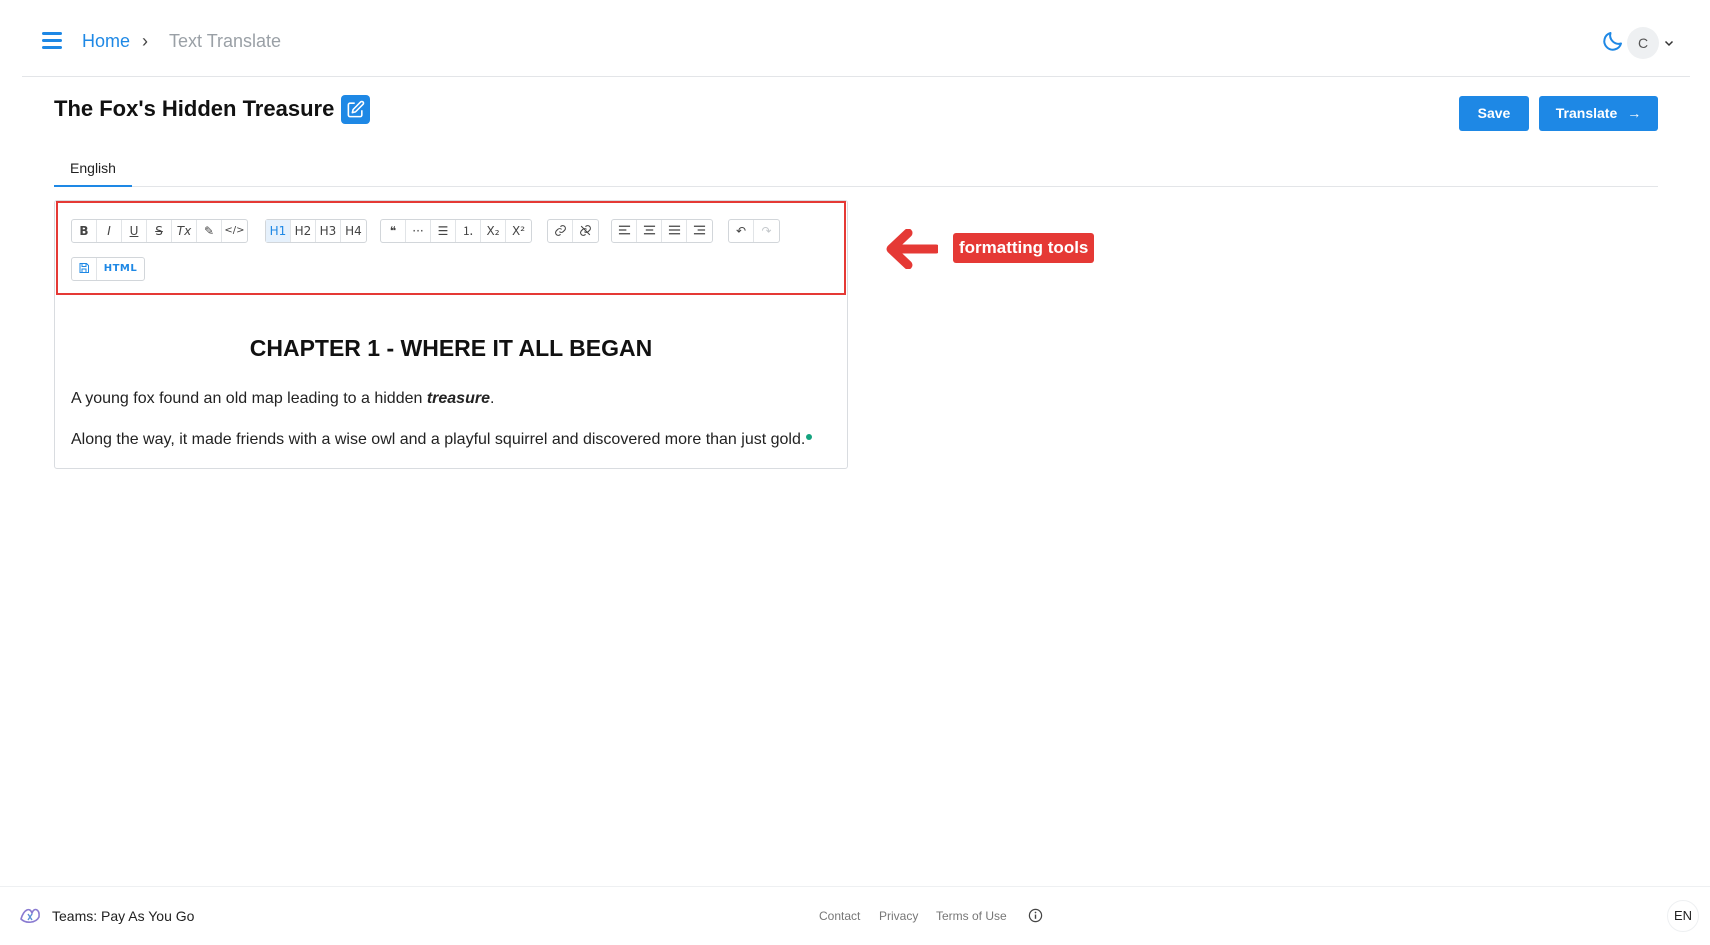 The image size is (1710, 945). I want to click on edit-title-button, so click(355, 109).